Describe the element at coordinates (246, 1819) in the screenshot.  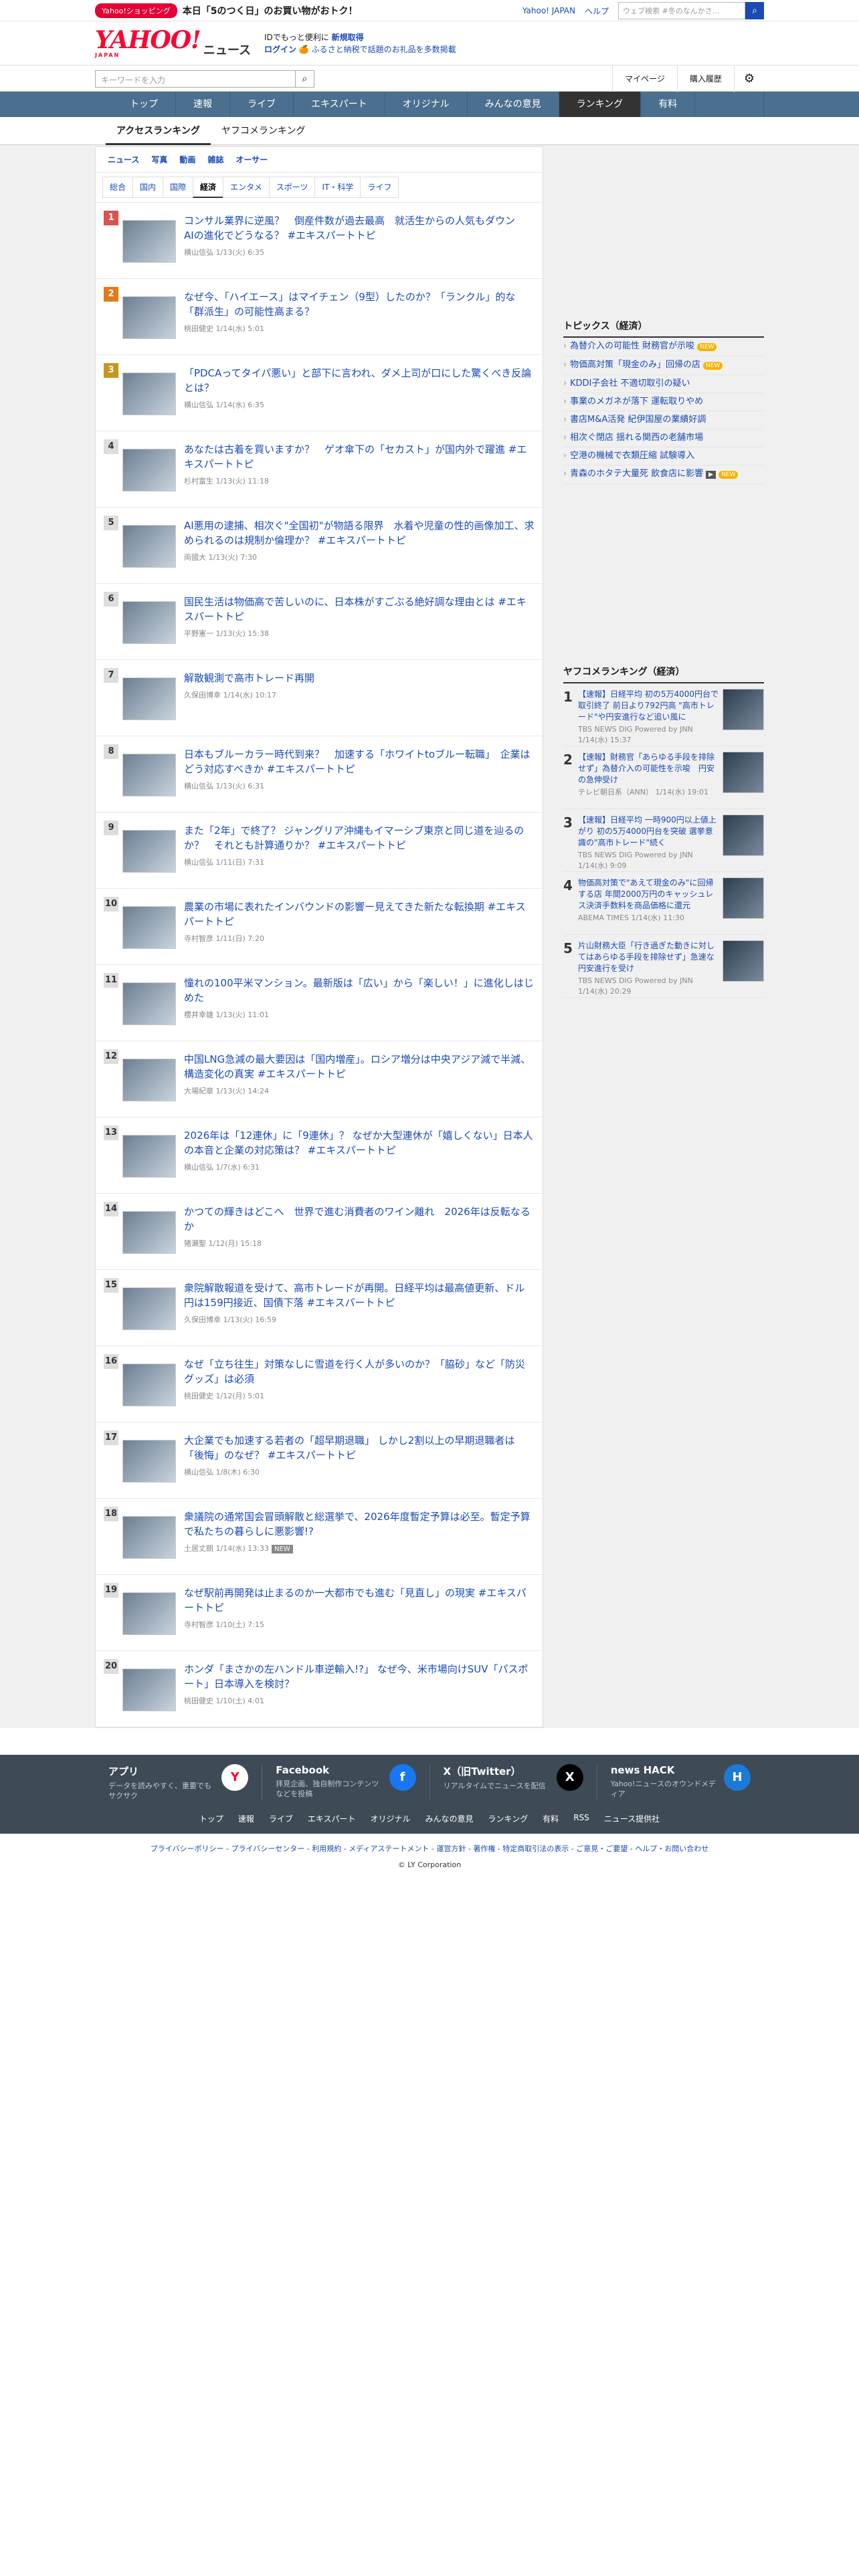
I see `footer-link: 速報` at that location.